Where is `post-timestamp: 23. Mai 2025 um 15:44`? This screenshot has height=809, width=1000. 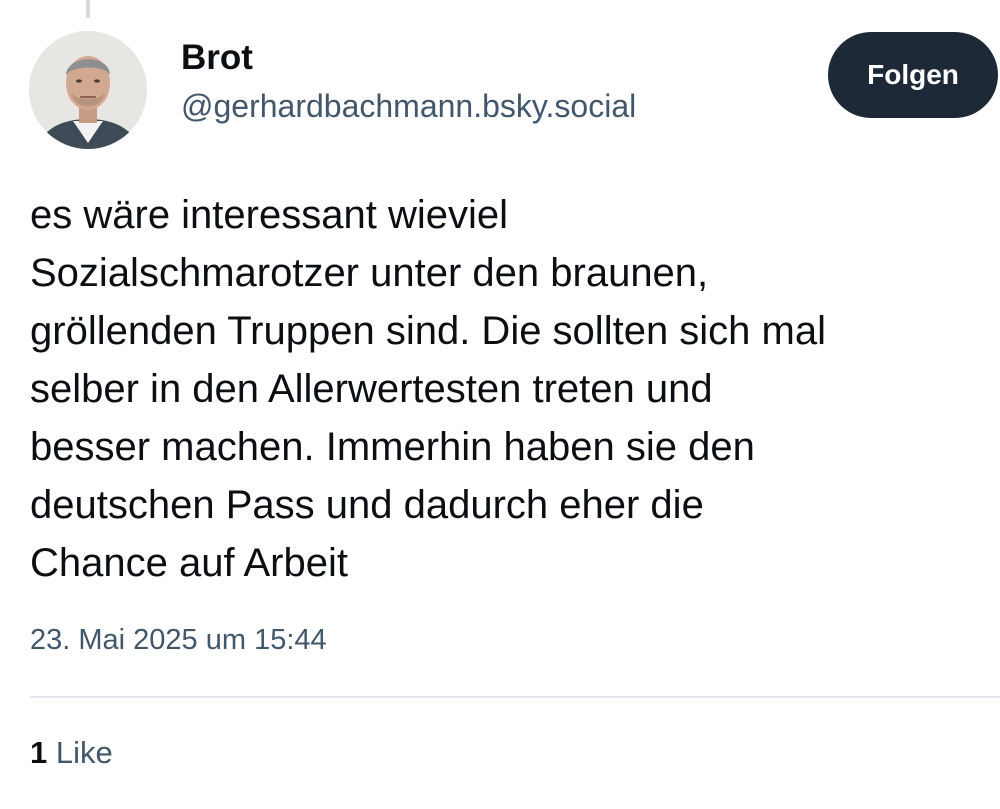 post-timestamp: 23. Mai 2025 um 15:44 is located at coordinates (178, 640).